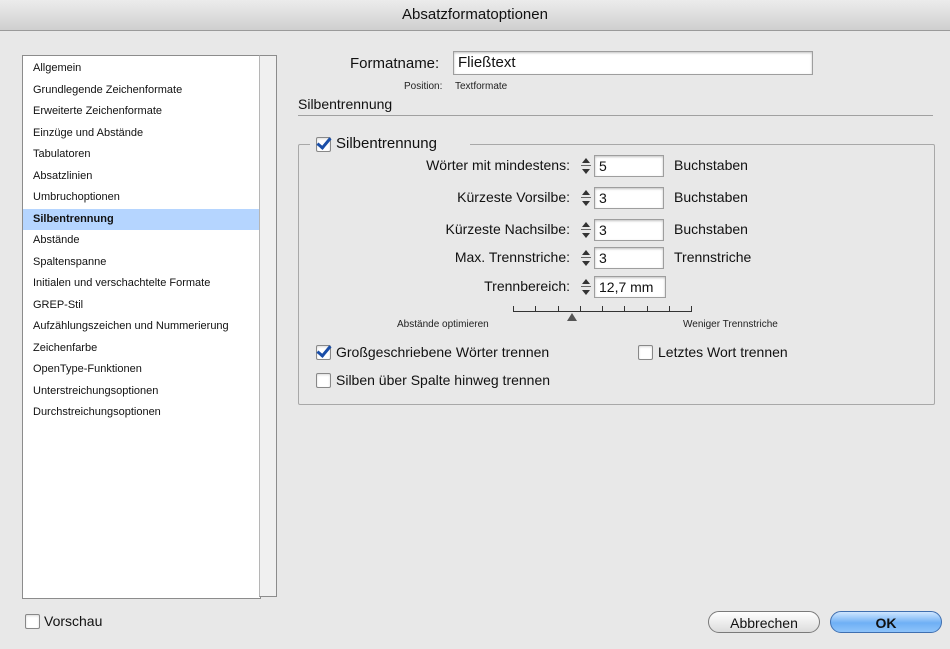  I want to click on slider-right-label: Weniger Trennstriche, so click(730, 324).